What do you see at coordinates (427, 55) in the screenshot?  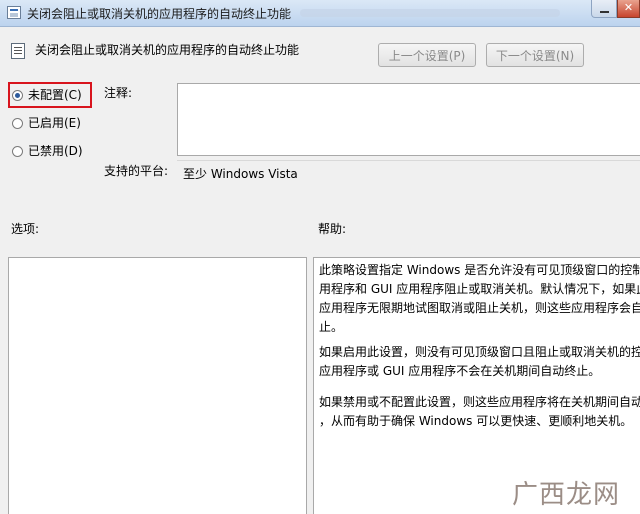 I see `previous-setting-button: 上一个设置(P)` at bounding box center [427, 55].